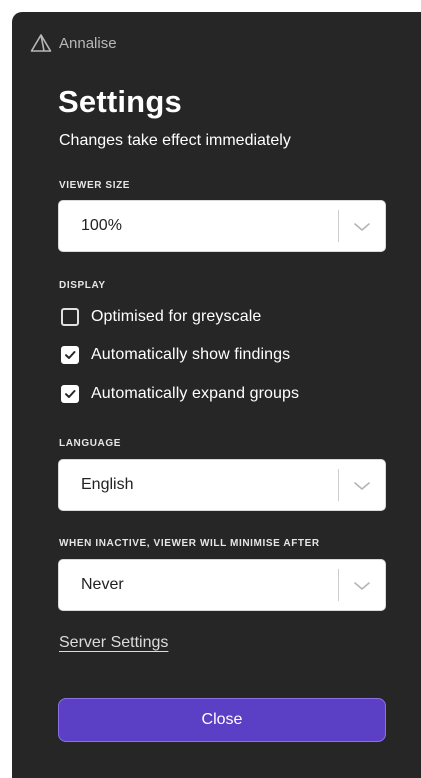 The width and height of the screenshot is (421, 778). I want to click on checkbox-label: Optimised for greyscale, so click(176, 316).